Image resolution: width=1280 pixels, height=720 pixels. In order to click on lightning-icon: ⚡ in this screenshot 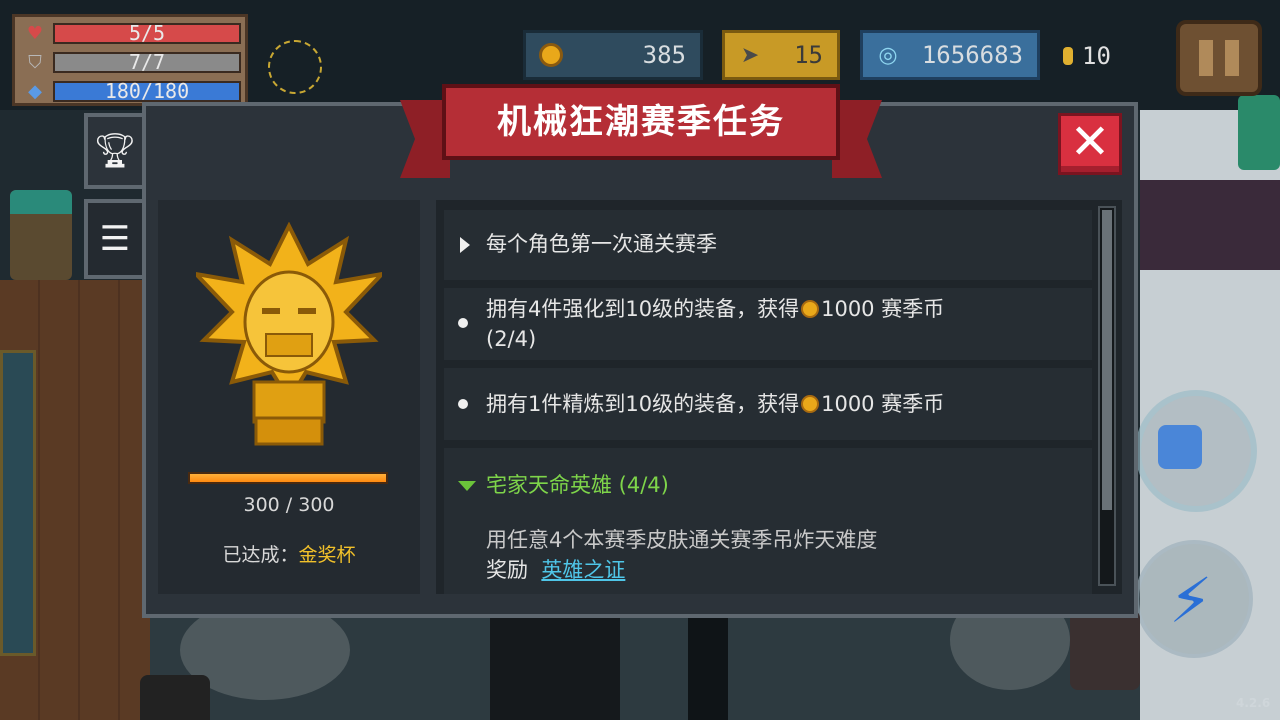, I will do `click(1191, 600)`.